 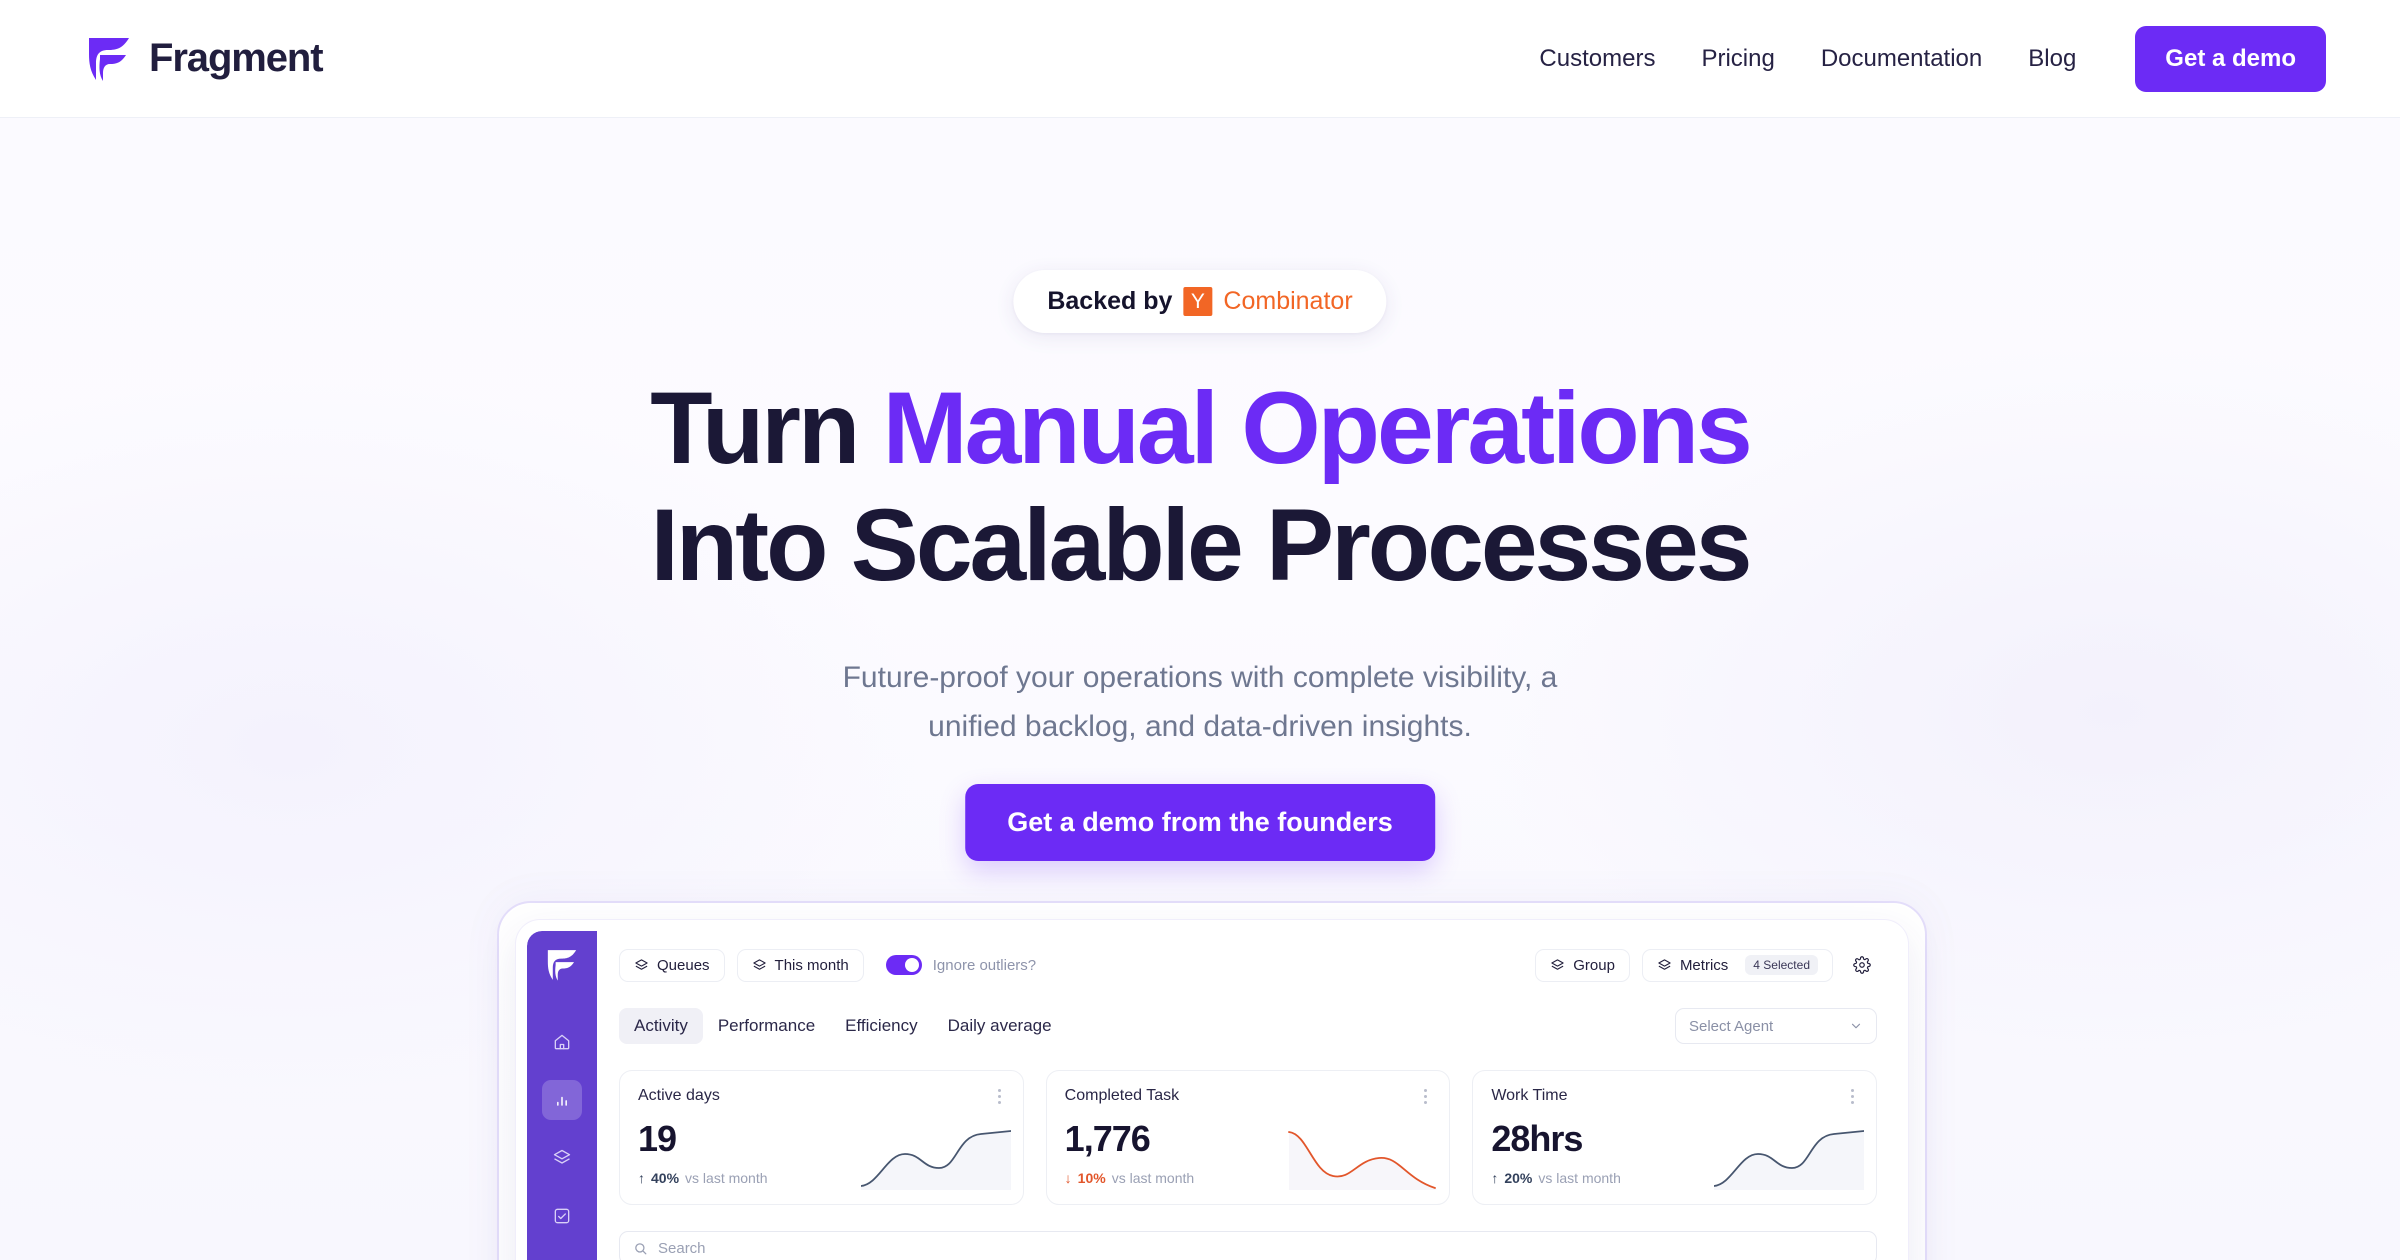 What do you see at coordinates (821, 1137) in the screenshot?
I see `stat-card-active-days: Active days 19 ↑ 40% vs last month` at bounding box center [821, 1137].